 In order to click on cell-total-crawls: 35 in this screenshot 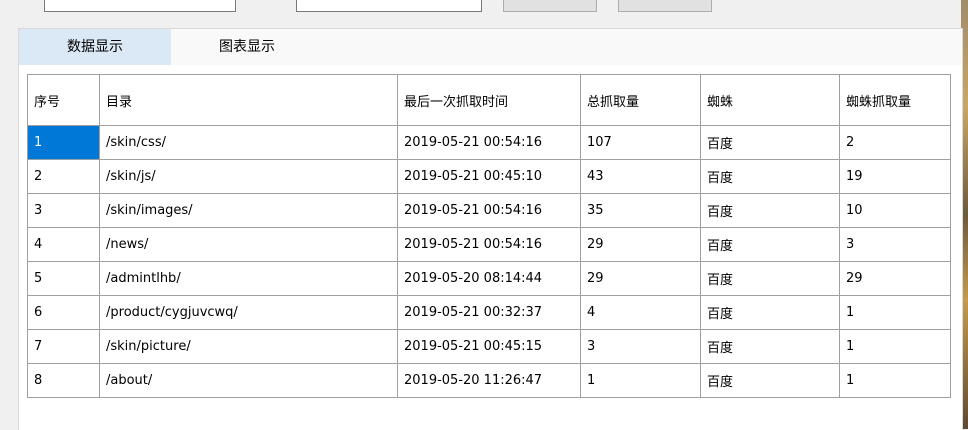, I will do `click(640, 210)`.